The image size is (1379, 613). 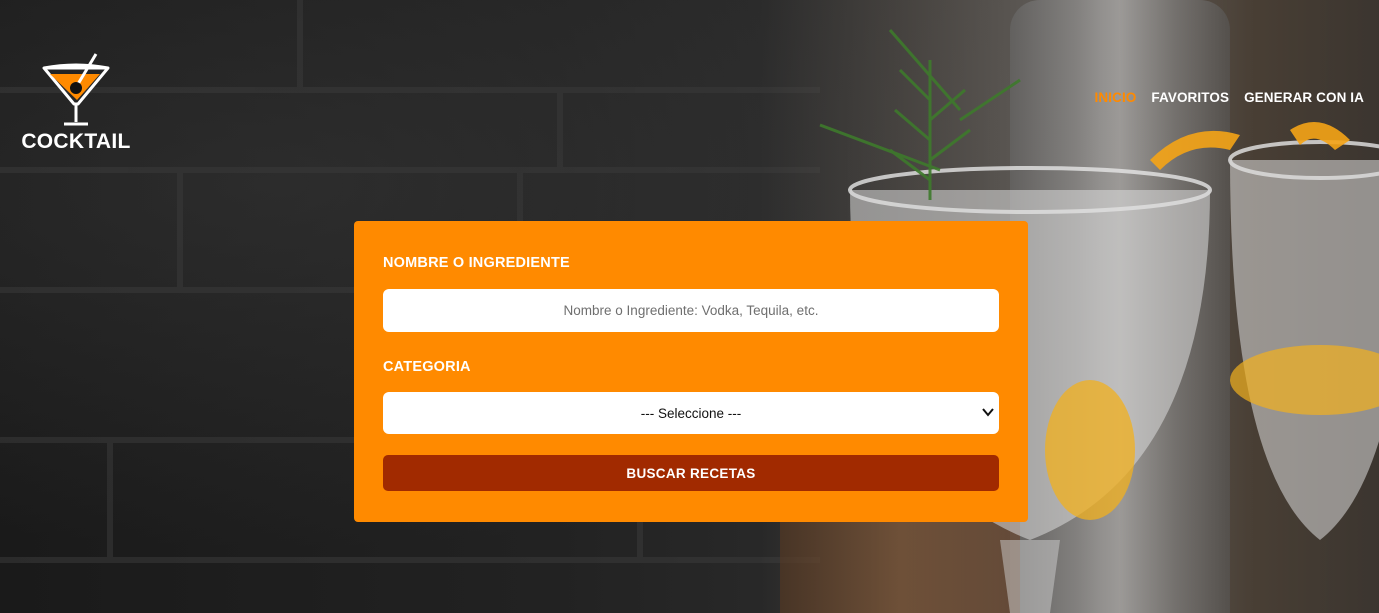 What do you see at coordinates (691, 310) in the screenshot?
I see `name-ingredient-input` at bounding box center [691, 310].